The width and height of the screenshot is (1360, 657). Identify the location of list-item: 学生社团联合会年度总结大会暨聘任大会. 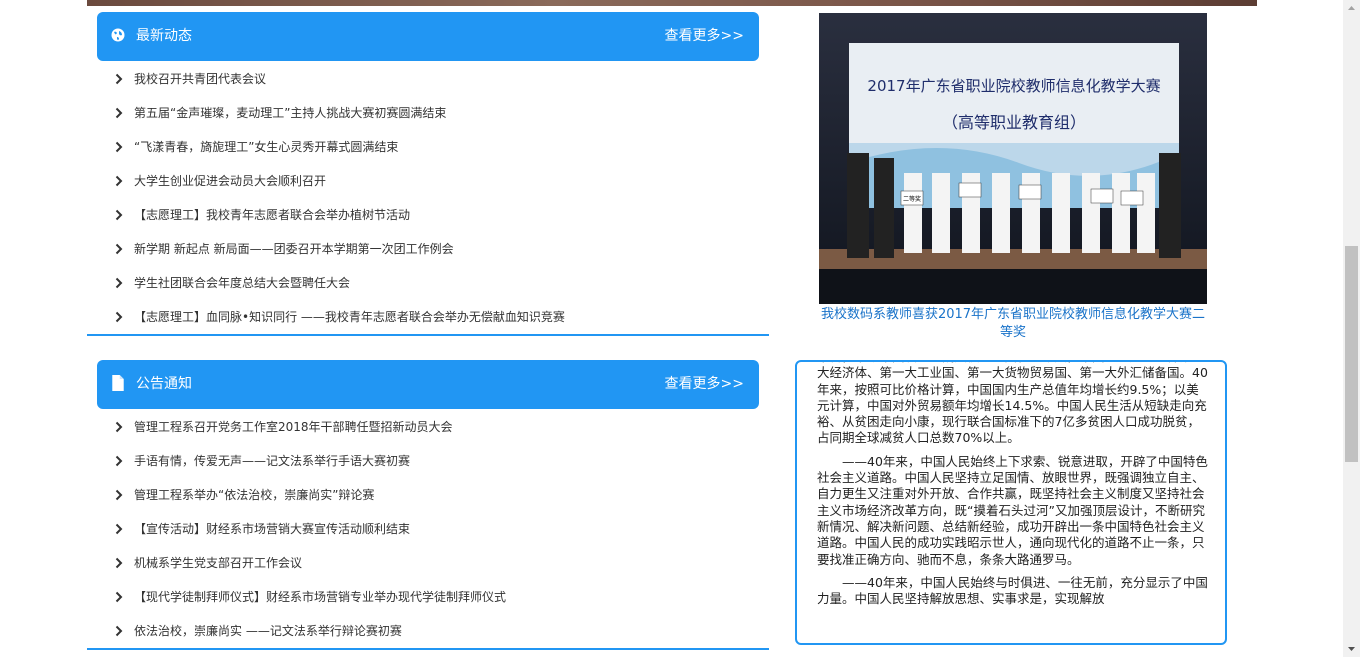
(428, 283).